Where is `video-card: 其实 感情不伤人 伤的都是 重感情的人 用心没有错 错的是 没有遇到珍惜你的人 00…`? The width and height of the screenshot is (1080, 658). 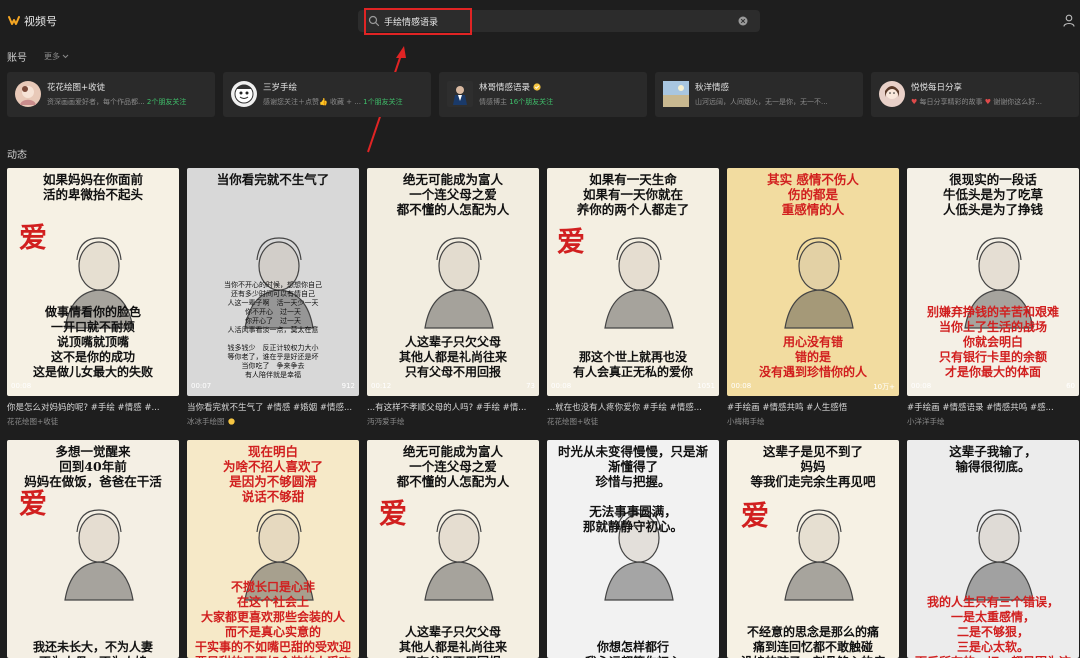 video-card: 其实 感情不伤人 伤的都是 重感情的人 用心没有错 错的是 没有遇到珍惜你的人 00… is located at coordinates (813, 297).